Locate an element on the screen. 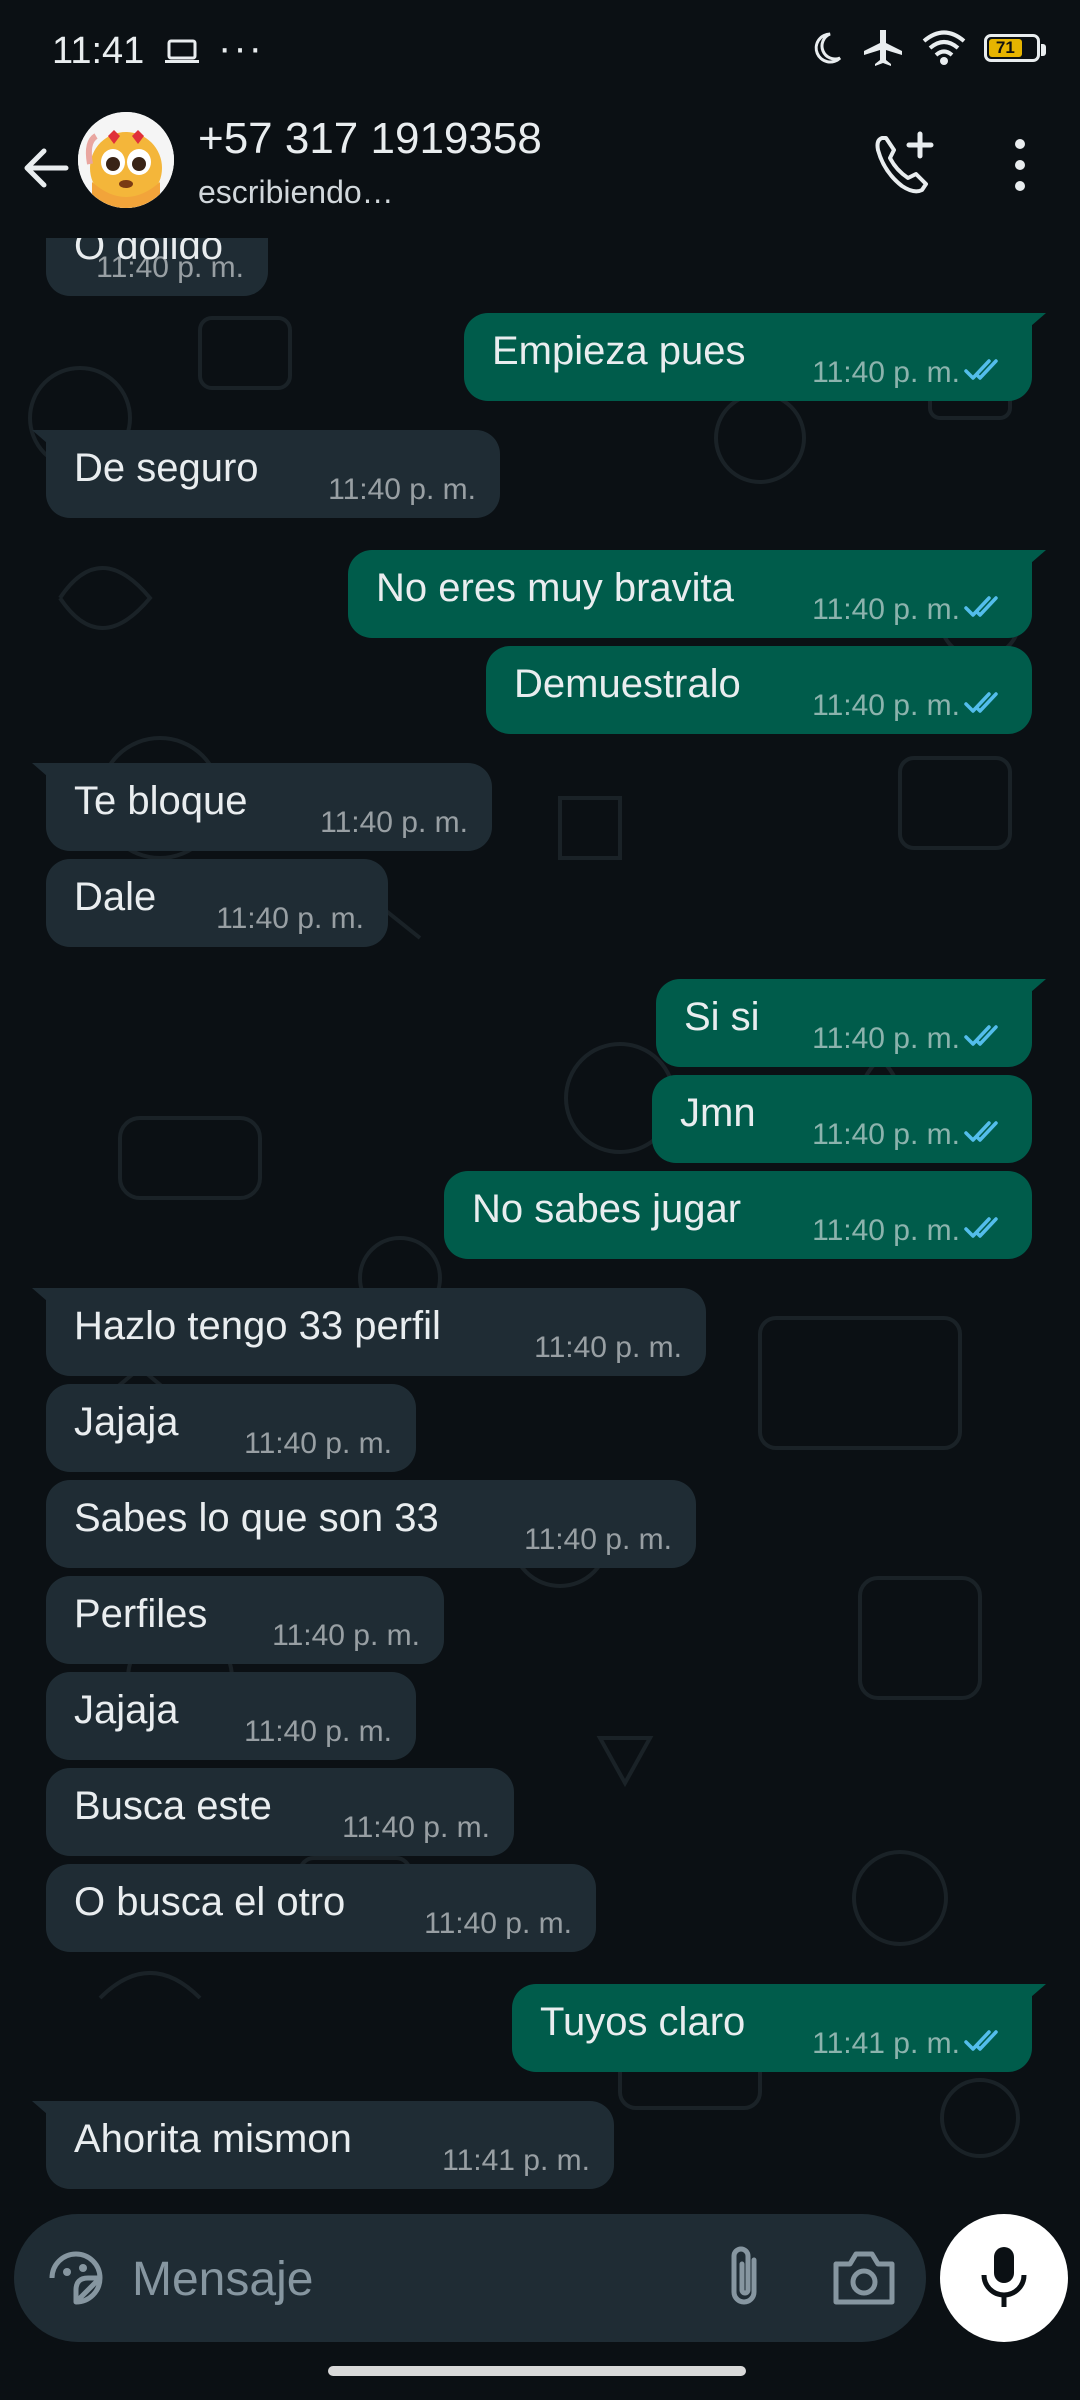  incoming-message: Dale 11:40 p. m. is located at coordinates (217, 903).